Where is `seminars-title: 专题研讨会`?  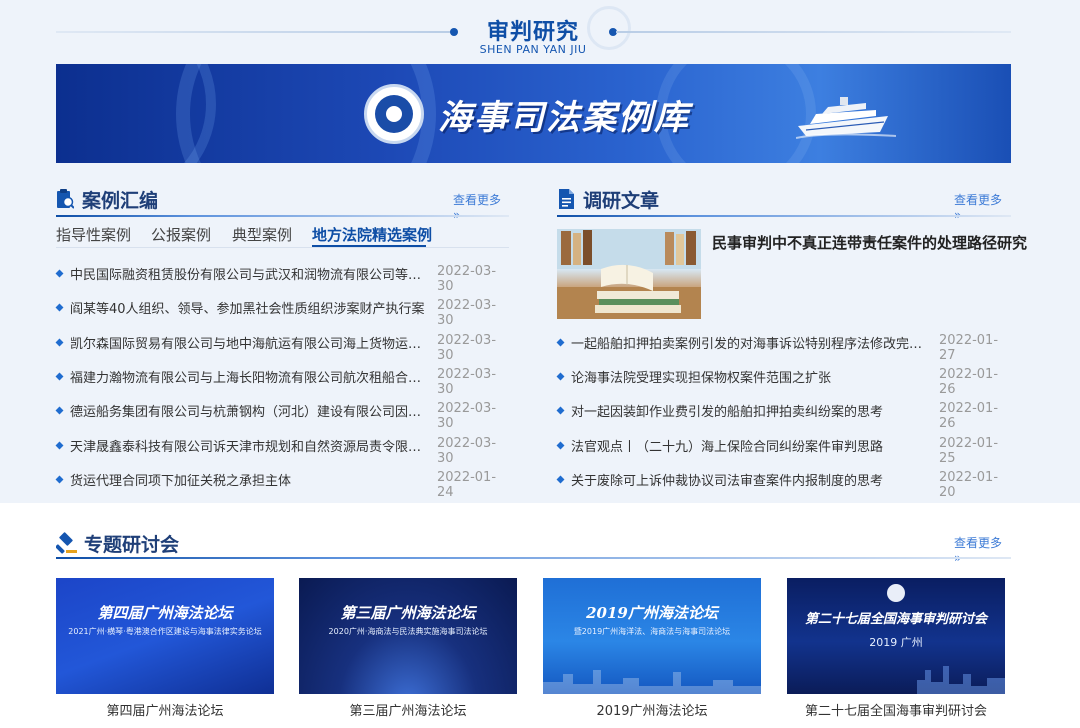 seminars-title: 专题研讨会 is located at coordinates (132, 545).